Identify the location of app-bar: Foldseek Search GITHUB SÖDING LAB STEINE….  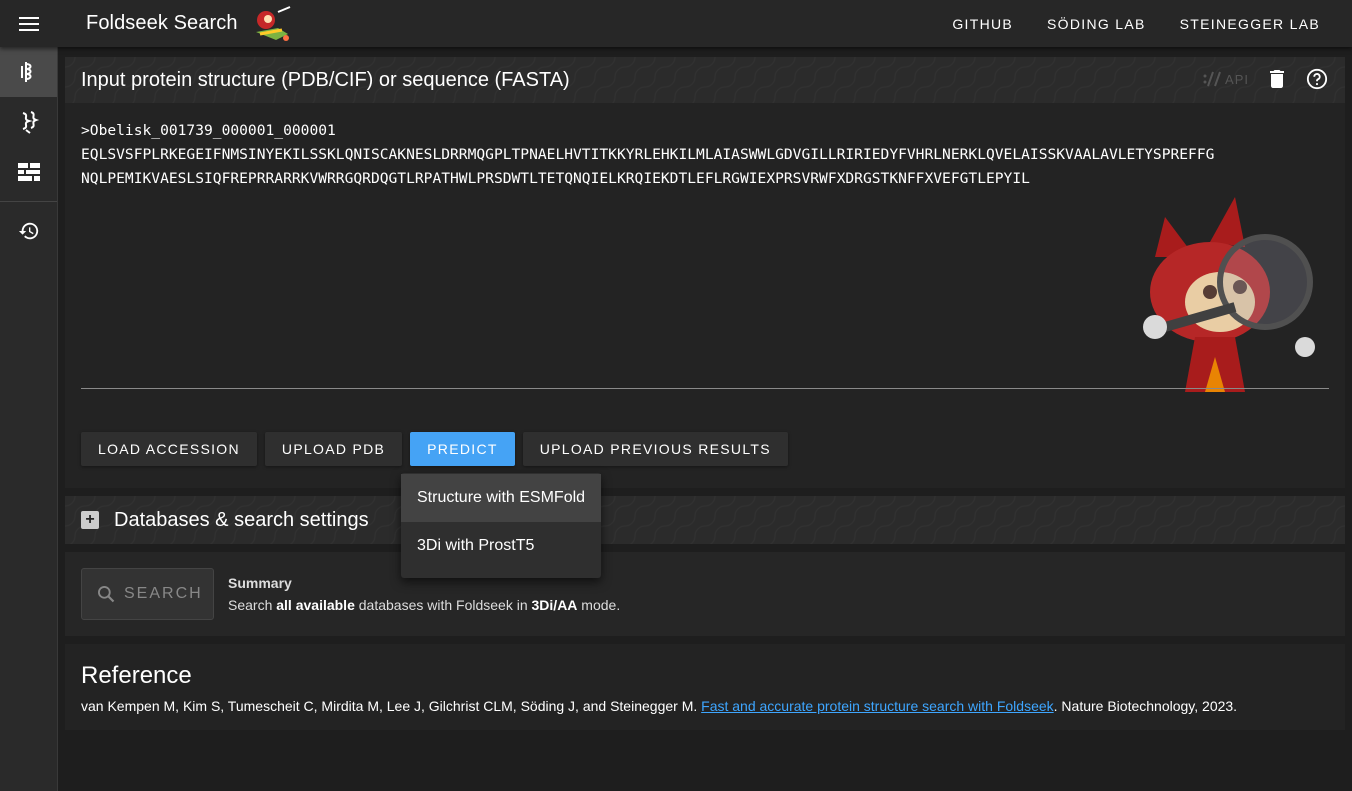
(676, 23).